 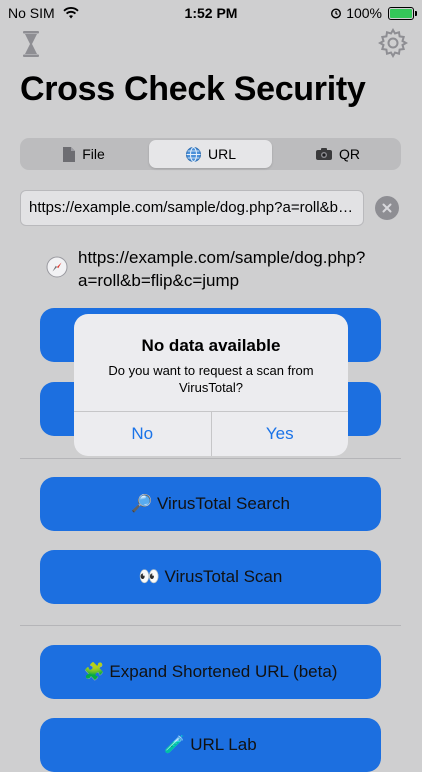 I want to click on page-title: Cross Check Security, so click(x=193, y=89).